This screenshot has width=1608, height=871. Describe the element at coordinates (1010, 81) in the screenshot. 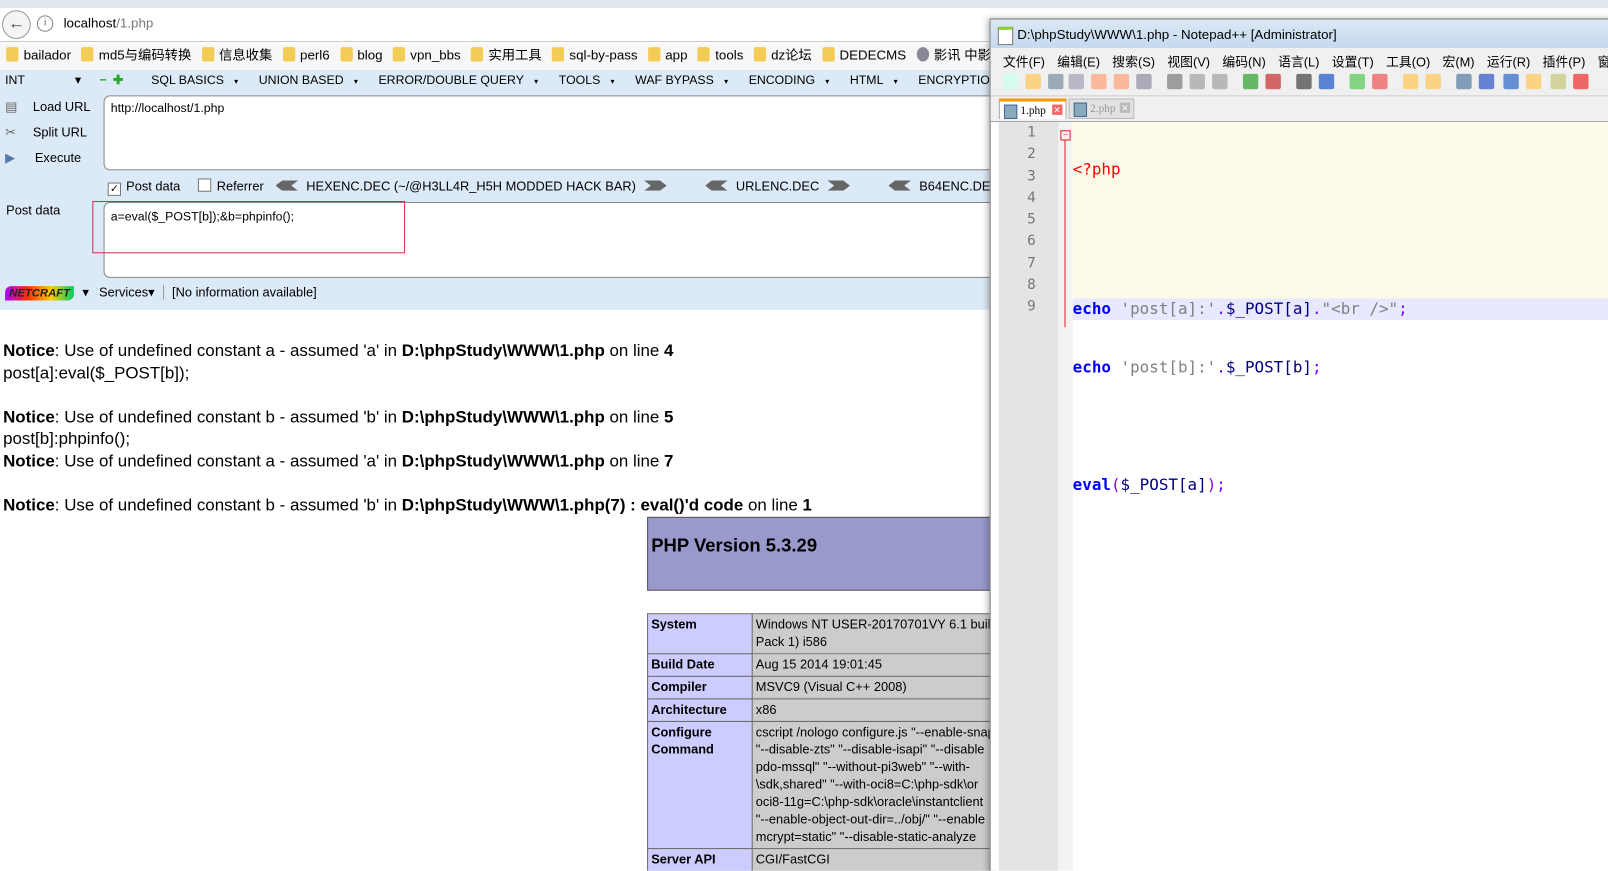

I see `new-file-icon` at that location.